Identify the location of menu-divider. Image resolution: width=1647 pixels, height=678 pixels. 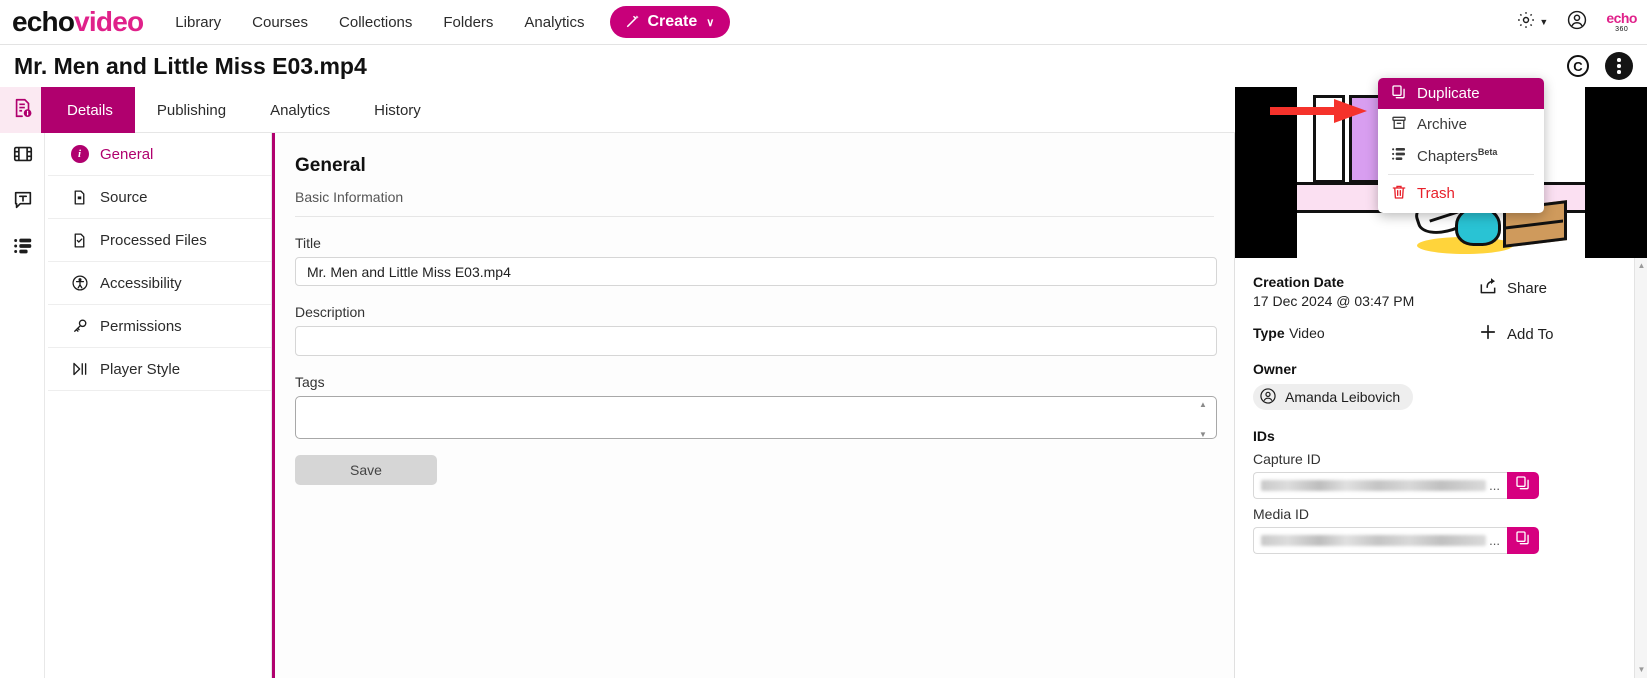
(1461, 174).